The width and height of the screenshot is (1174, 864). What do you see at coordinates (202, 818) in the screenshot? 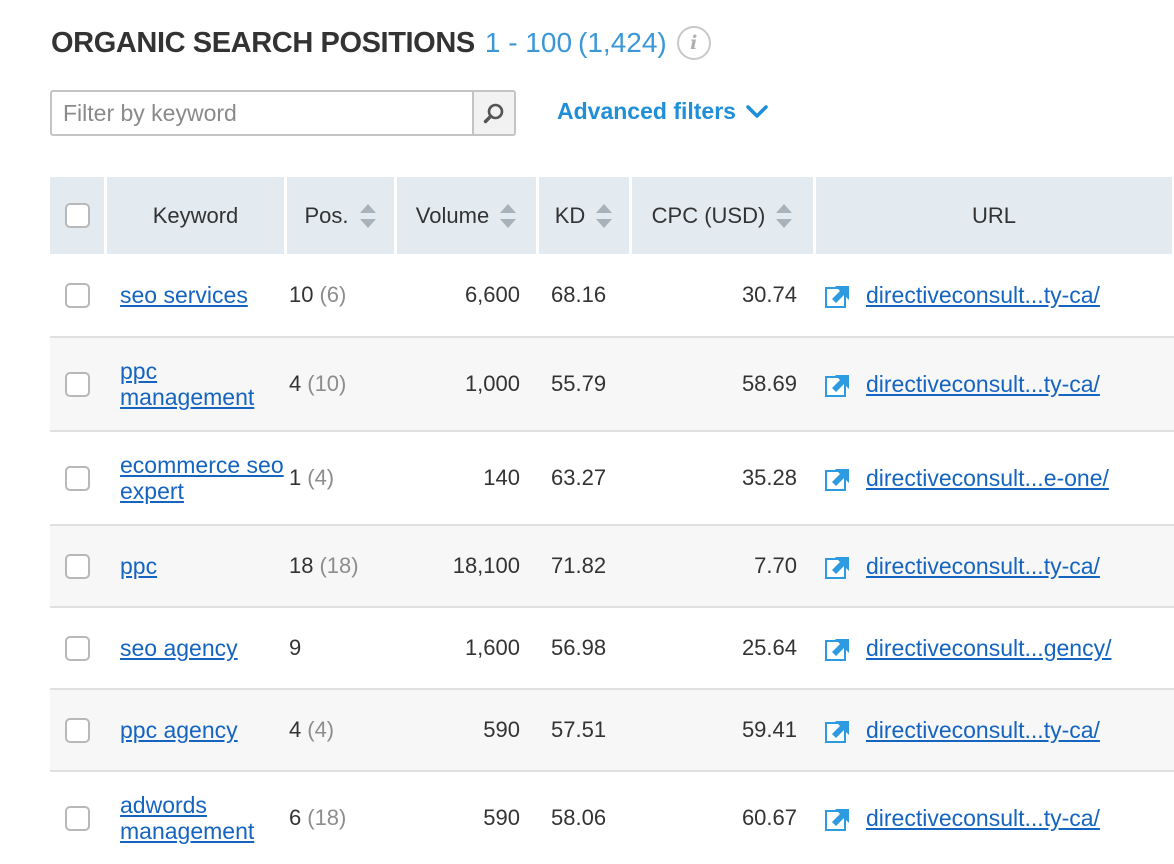
I see `keyword-link: adwords management` at bounding box center [202, 818].